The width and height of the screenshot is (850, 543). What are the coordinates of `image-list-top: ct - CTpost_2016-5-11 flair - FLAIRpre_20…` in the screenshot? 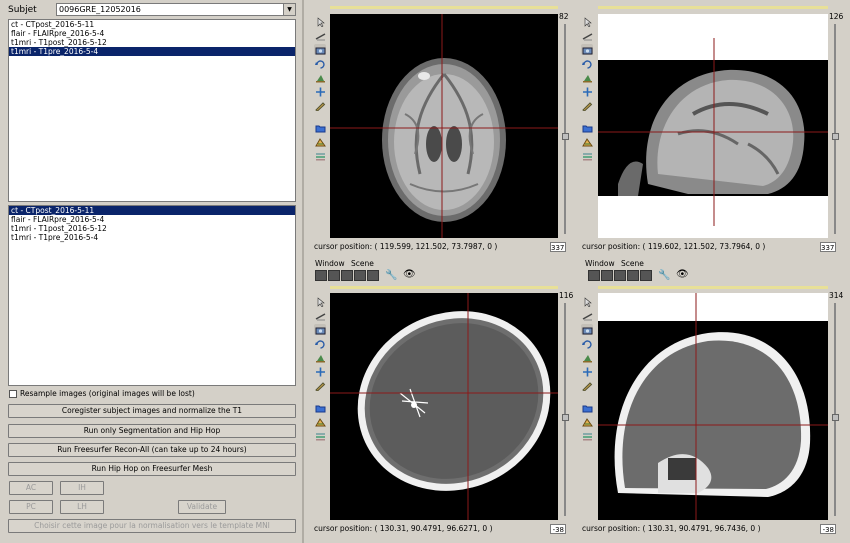 It's located at (152, 110).